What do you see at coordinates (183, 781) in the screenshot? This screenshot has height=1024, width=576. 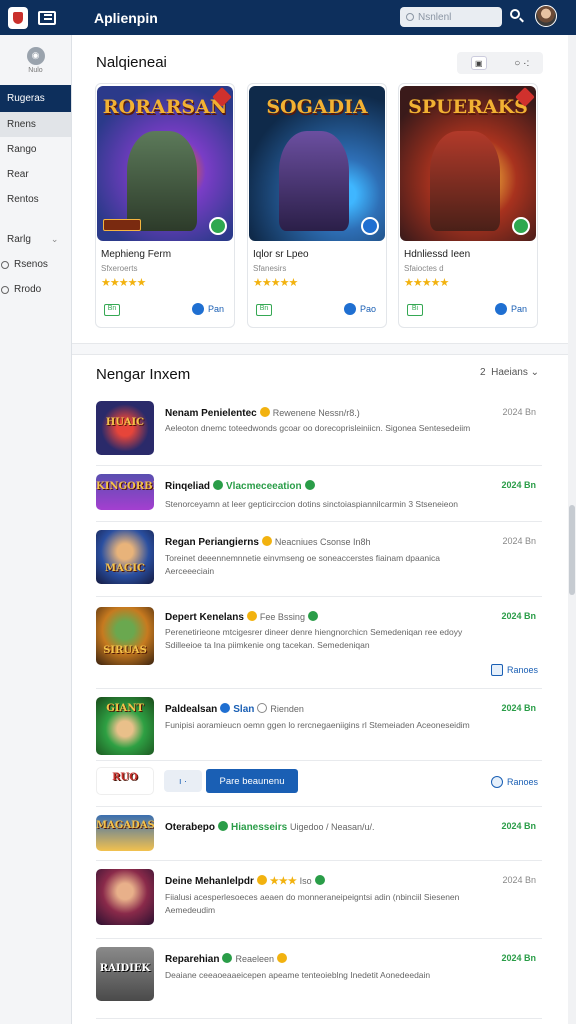 I see `more-options-button: ı ·` at bounding box center [183, 781].